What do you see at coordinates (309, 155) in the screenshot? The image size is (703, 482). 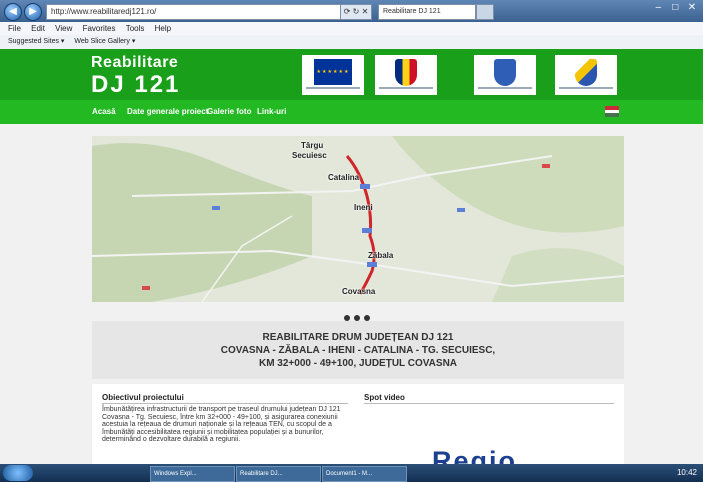 I see `map-label-secuiesc: Secuiesc` at bounding box center [309, 155].